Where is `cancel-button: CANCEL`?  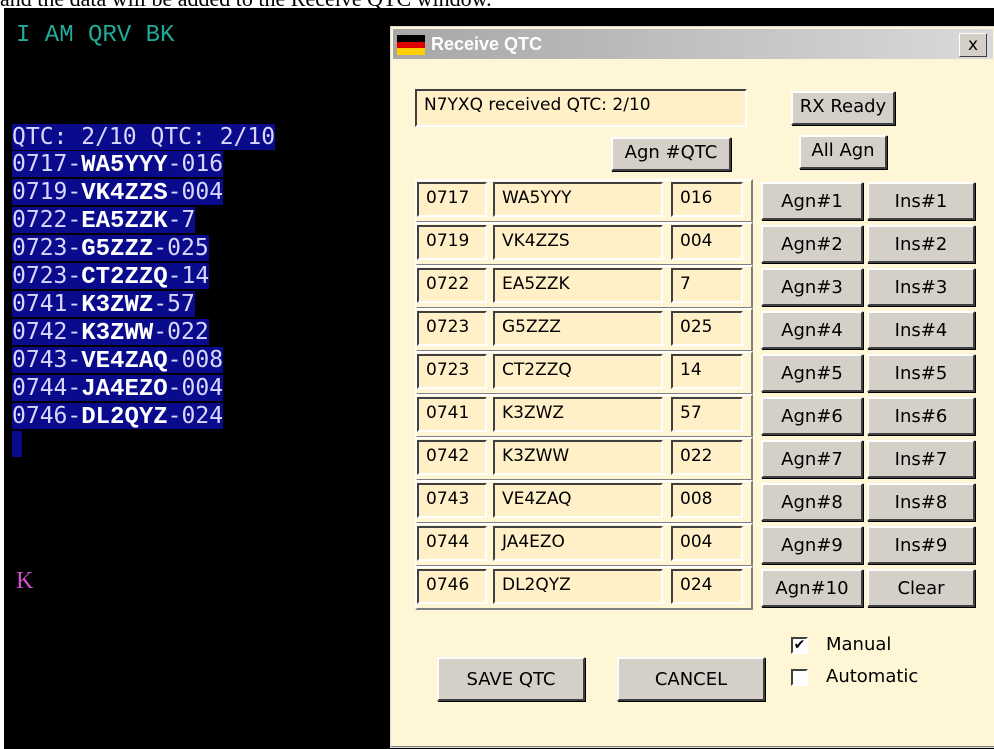
cancel-button: CANCEL is located at coordinates (691, 679).